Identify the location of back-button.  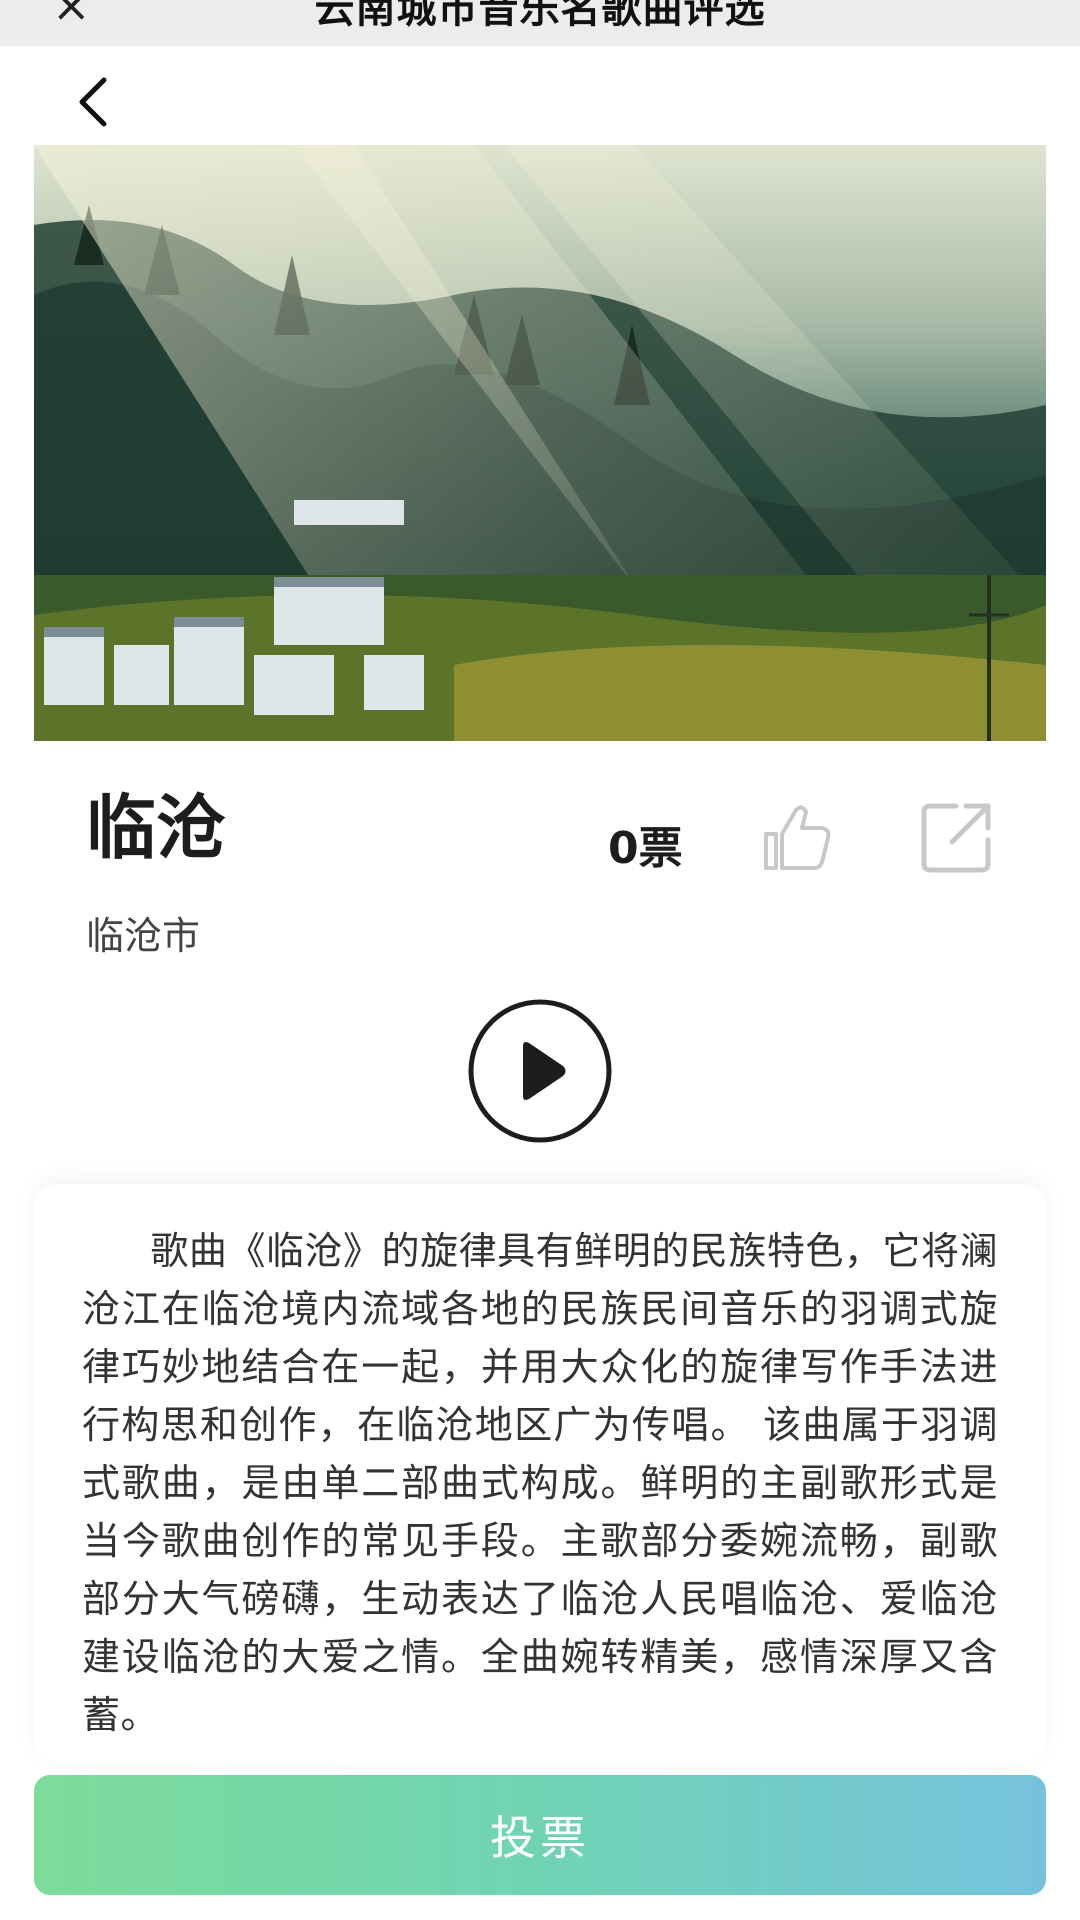
(95, 102).